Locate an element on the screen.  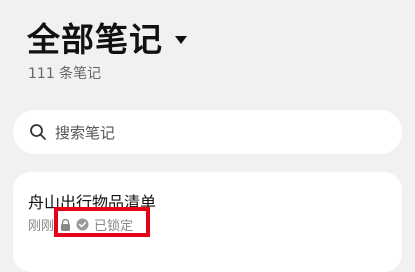
search-placeholder: 搜索笔记 is located at coordinates (85, 132).